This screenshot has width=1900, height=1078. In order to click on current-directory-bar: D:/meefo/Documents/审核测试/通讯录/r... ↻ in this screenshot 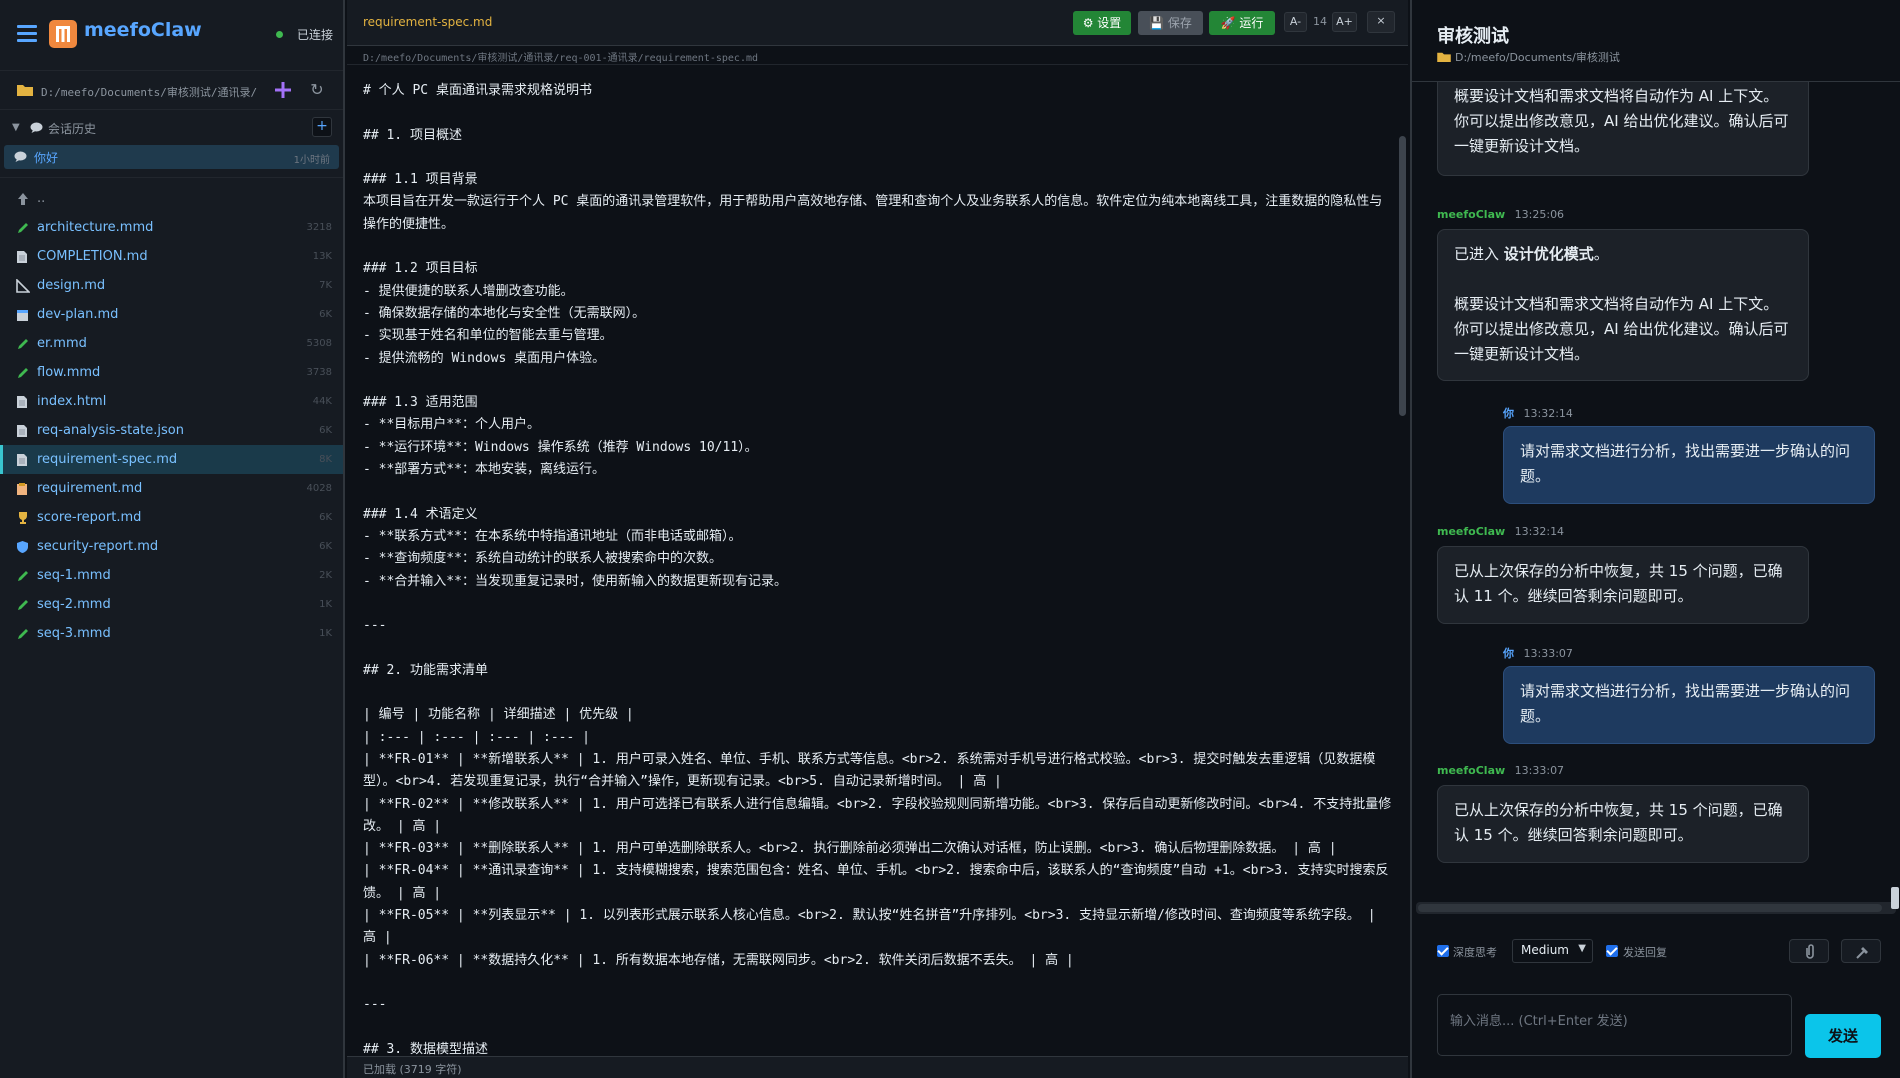, I will do `click(171, 90)`.